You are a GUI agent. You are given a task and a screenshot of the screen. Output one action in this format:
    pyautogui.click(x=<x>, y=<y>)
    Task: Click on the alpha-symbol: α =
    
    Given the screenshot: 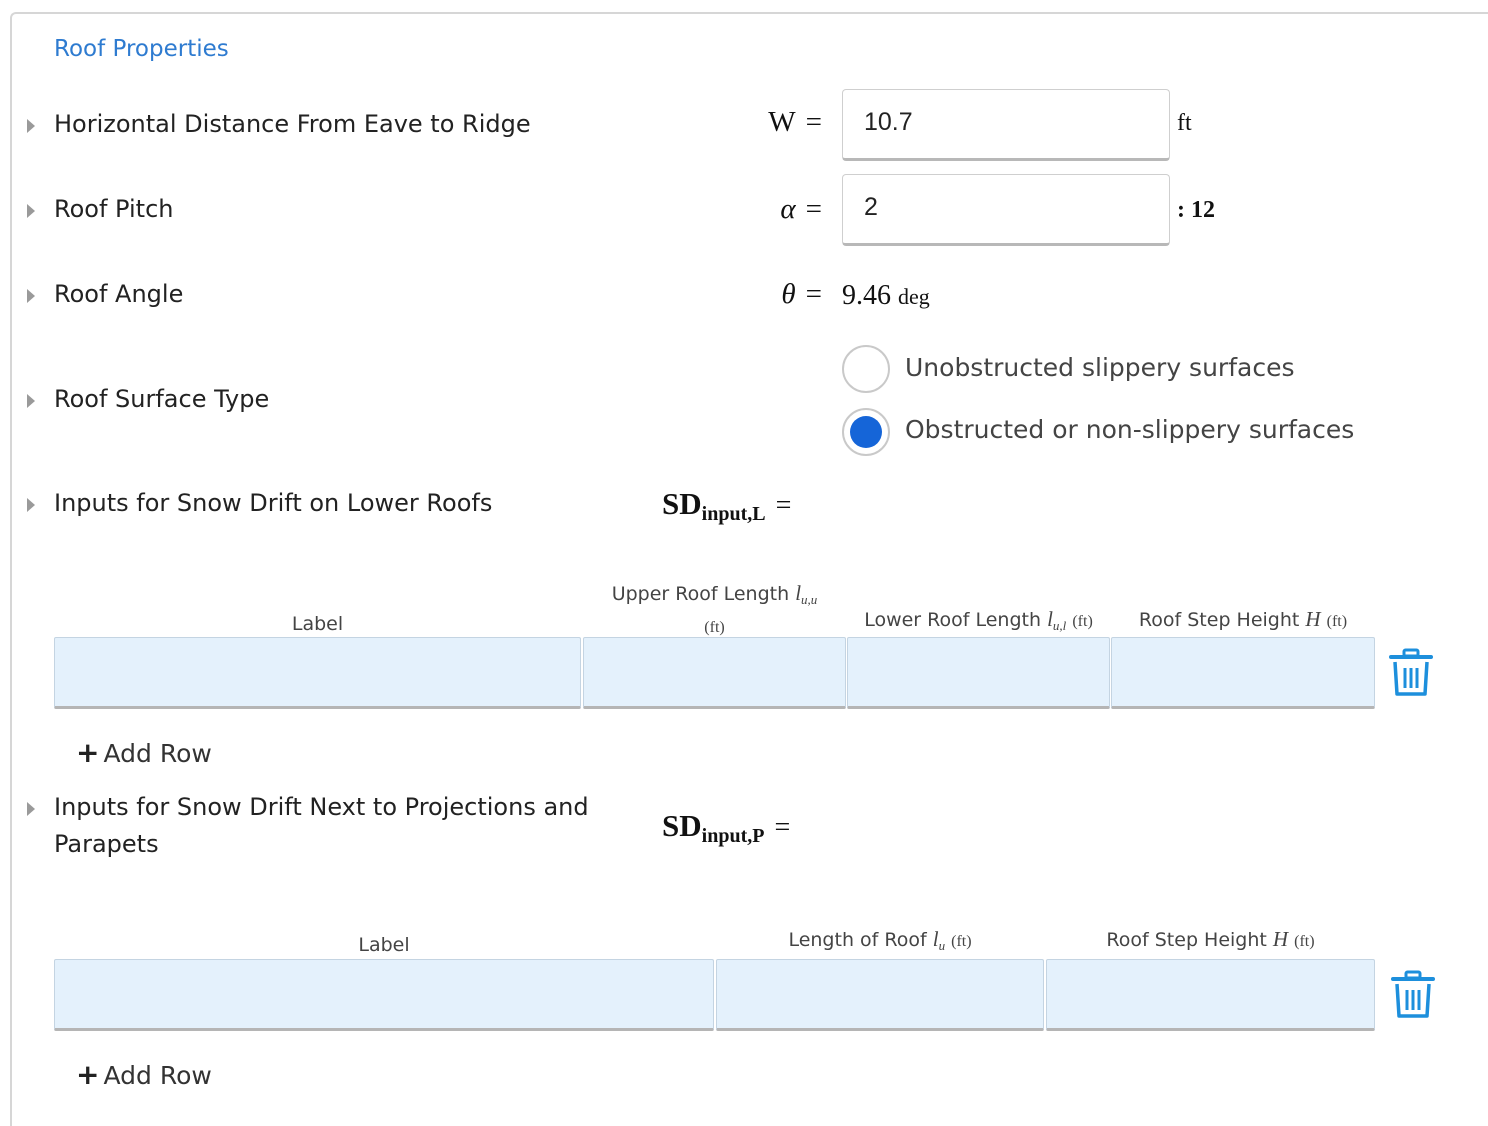 What is the action you would take?
    pyautogui.click(x=801, y=209)
    